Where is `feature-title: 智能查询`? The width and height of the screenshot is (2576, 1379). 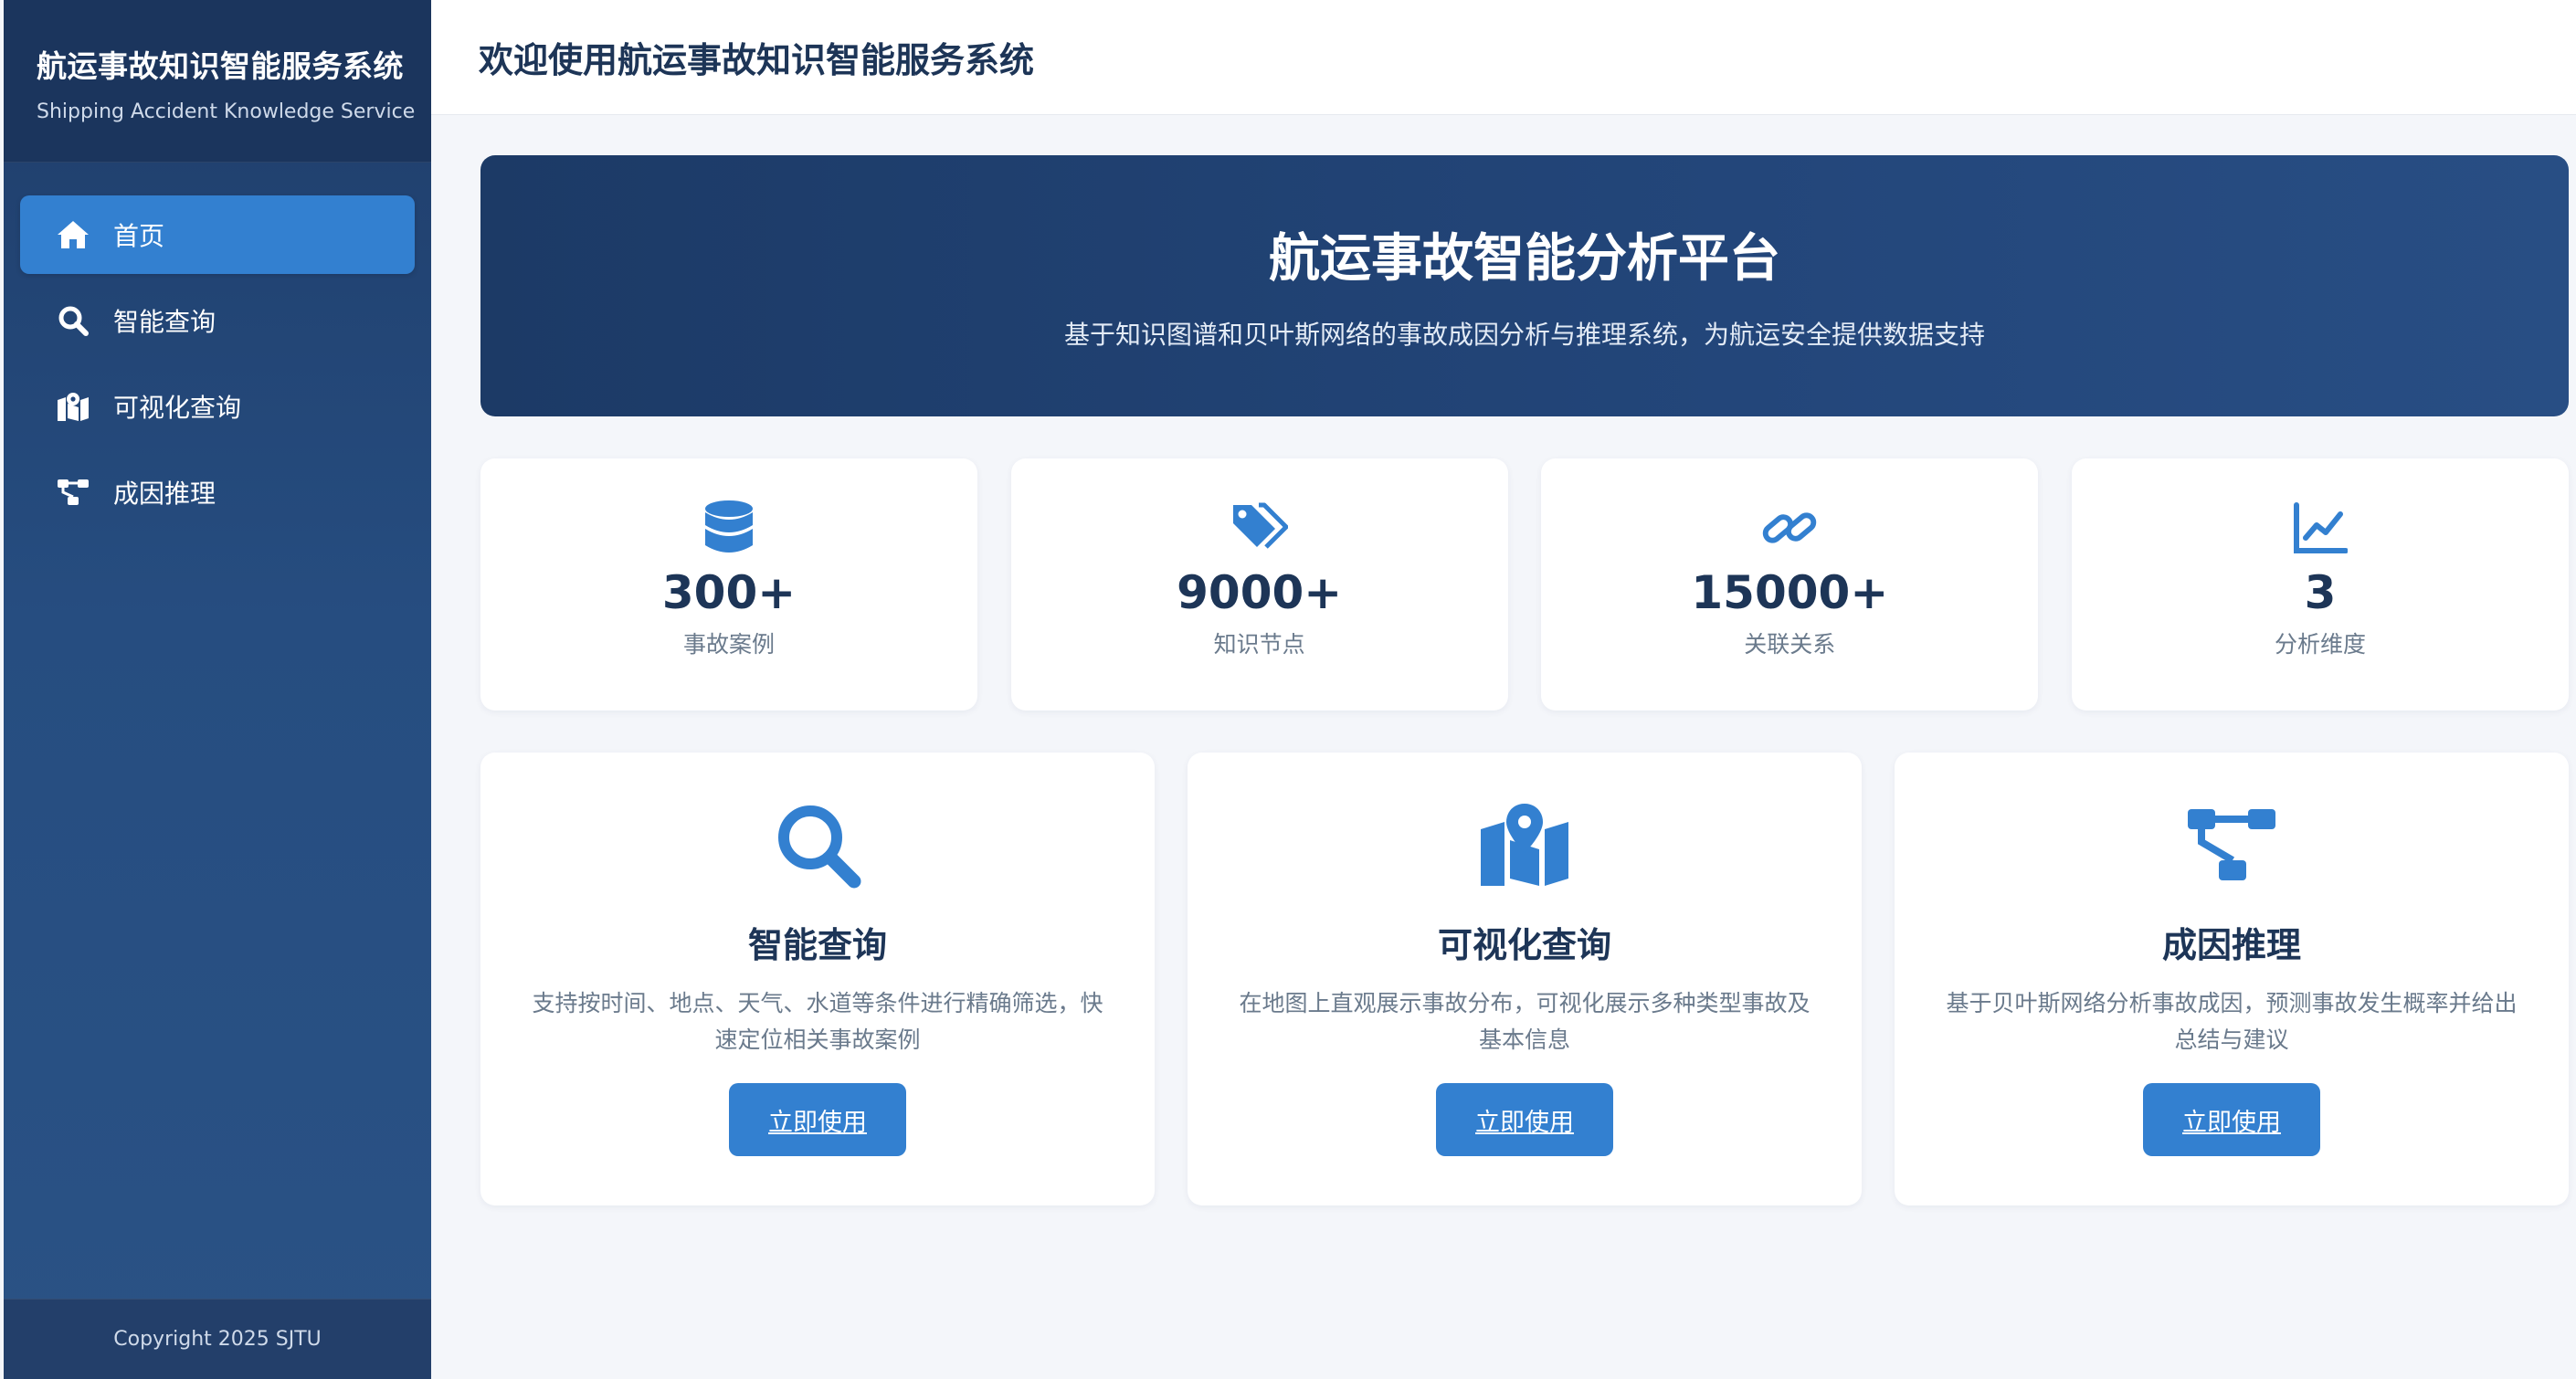
feature-title: 智能查询 is located at coordinates (817, 945).